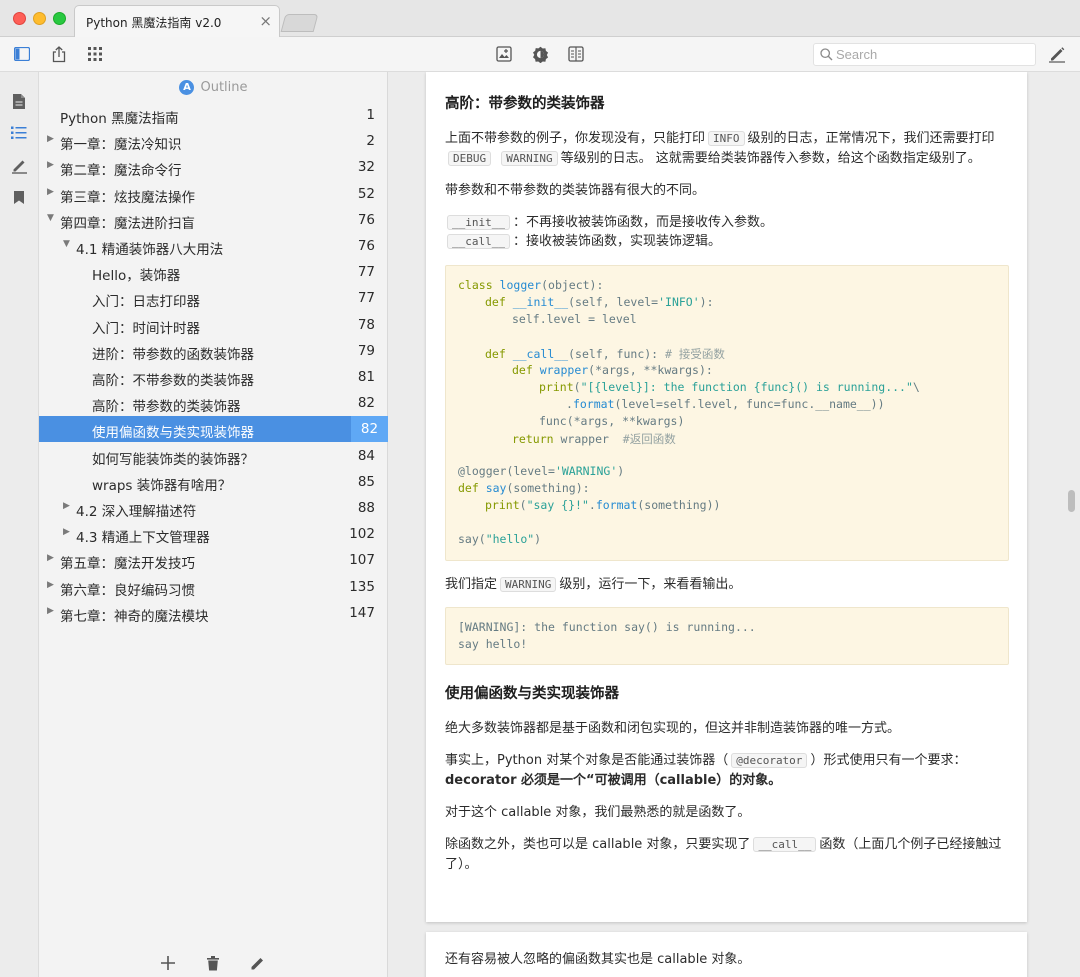 The image size is (1080, 977). What do you see at coordinates (598, 959) in the screenshot?
I see `paragraph: 还有容易被人忽略的偏函数其实也是 callable 对象。` at bounding box center [598, 959].